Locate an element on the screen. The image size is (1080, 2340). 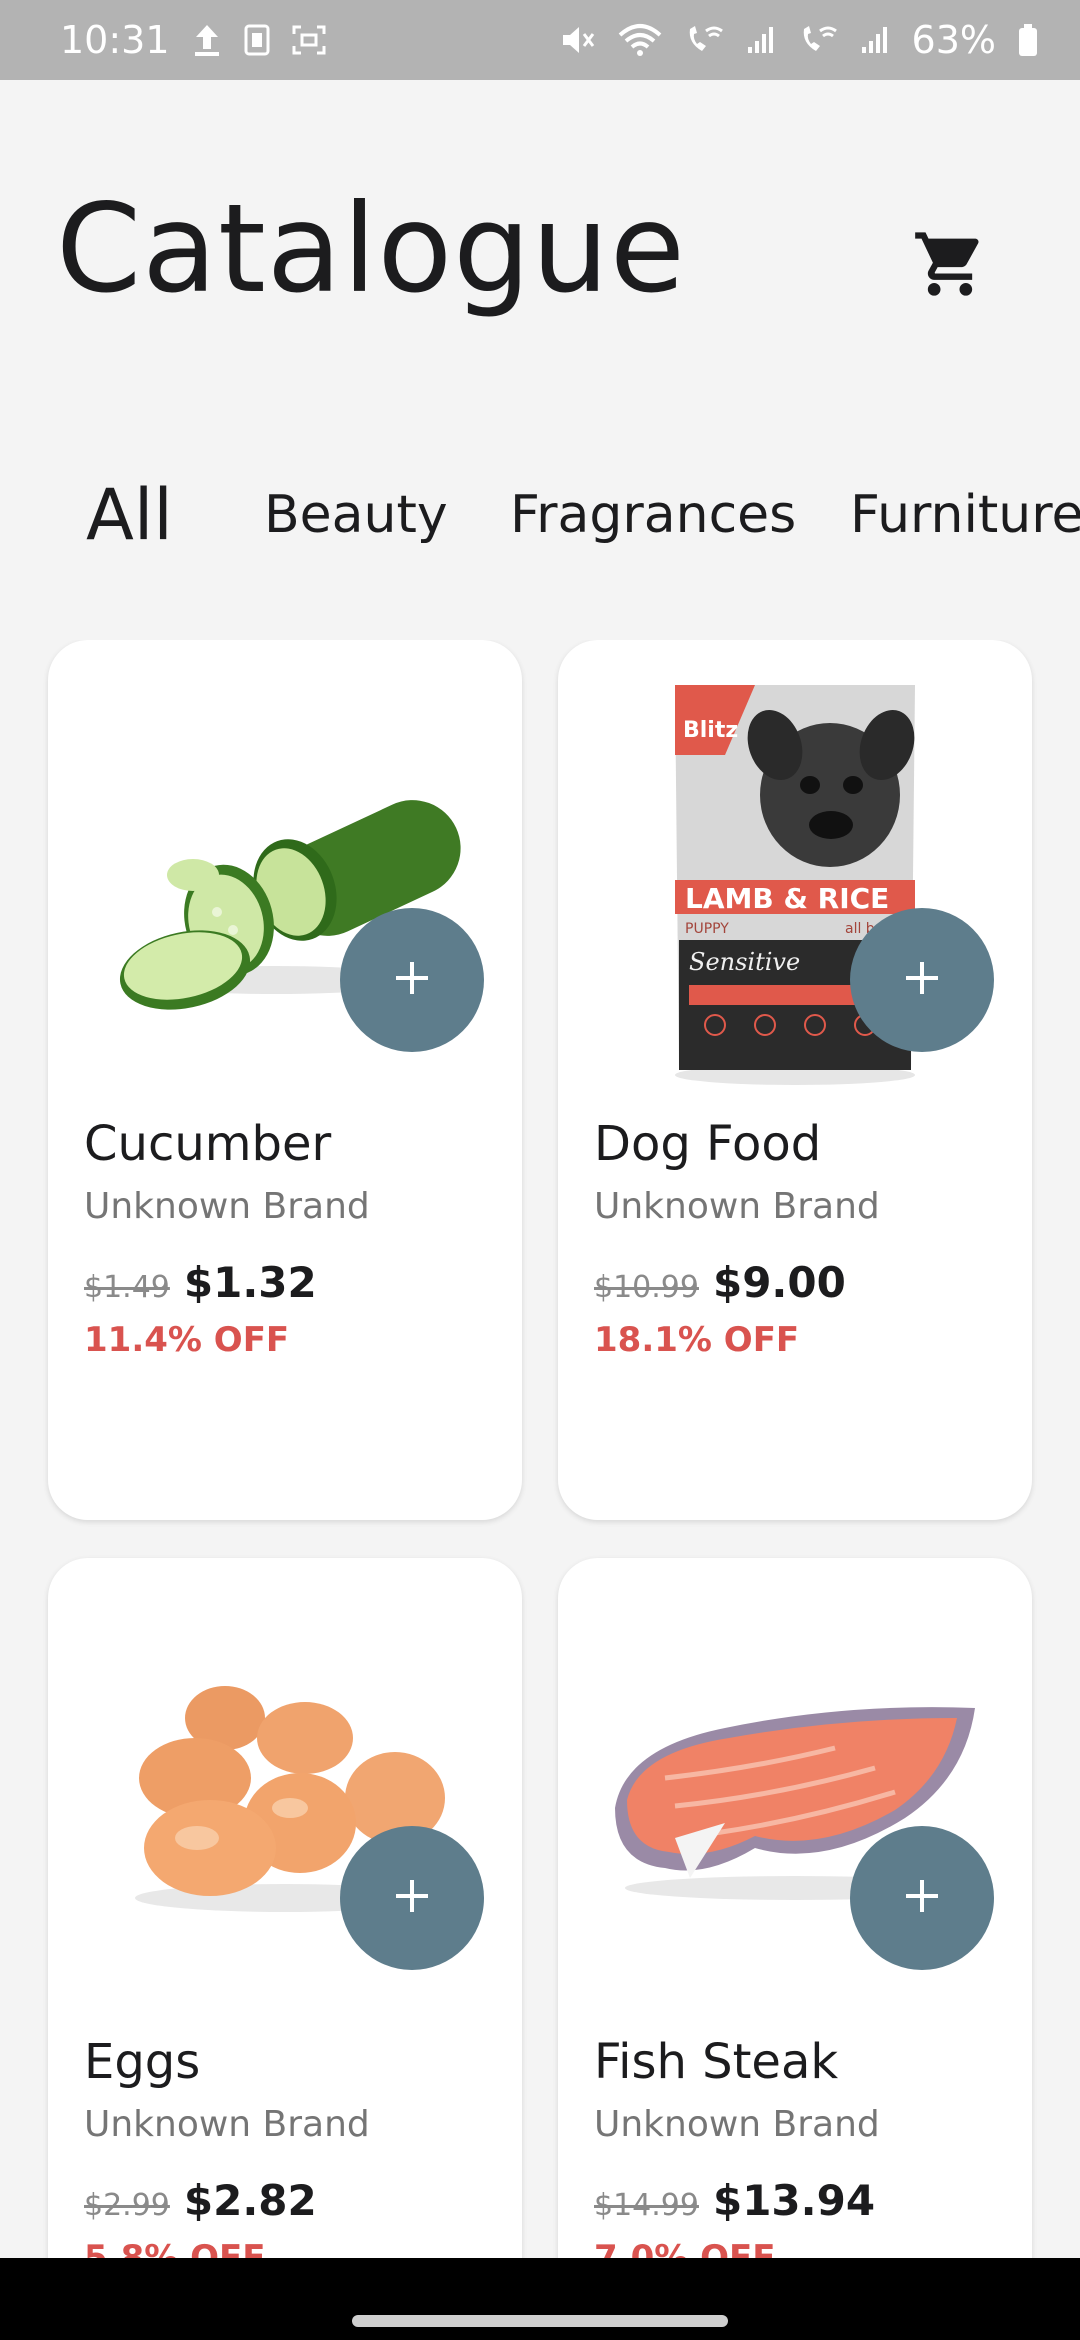
product-name: Dog Food is located at coordinates (708, 1144).